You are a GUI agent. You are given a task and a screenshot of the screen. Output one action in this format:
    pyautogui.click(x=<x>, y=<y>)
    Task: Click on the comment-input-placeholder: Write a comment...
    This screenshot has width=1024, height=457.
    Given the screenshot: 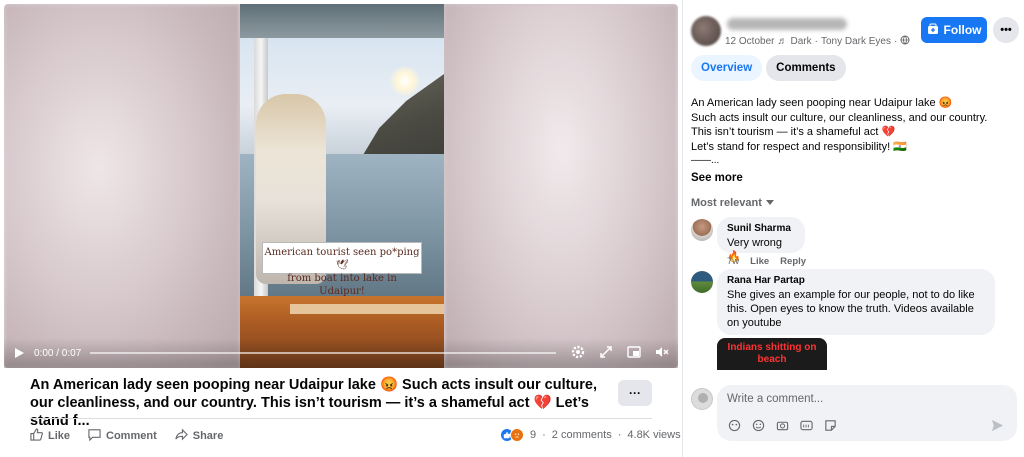 What is the action you would take?
    pyautogui.click(x=775, y=399)
    